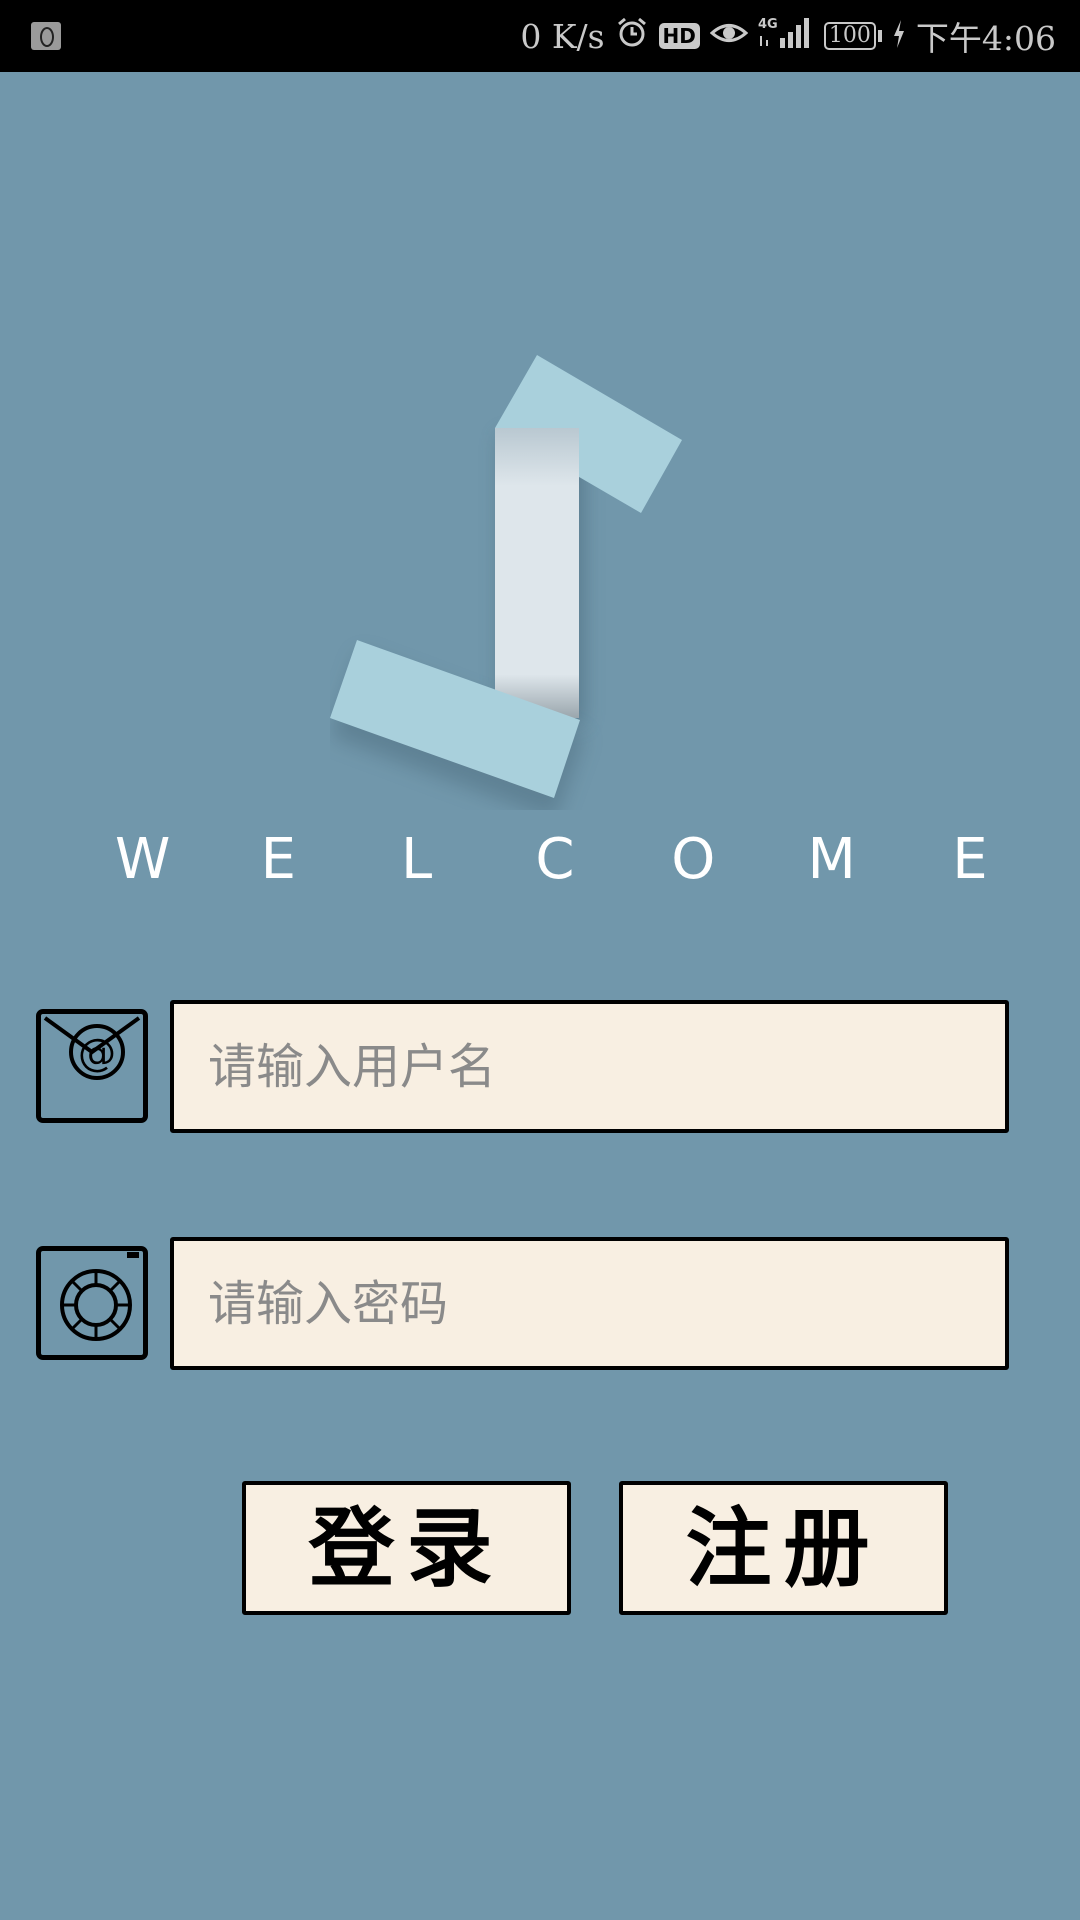 This screenshot has height=1920, width=1080. Describe the element at coordinates (985, 38) in the screenshot. I see `status-time: 下午4:06` at that location.